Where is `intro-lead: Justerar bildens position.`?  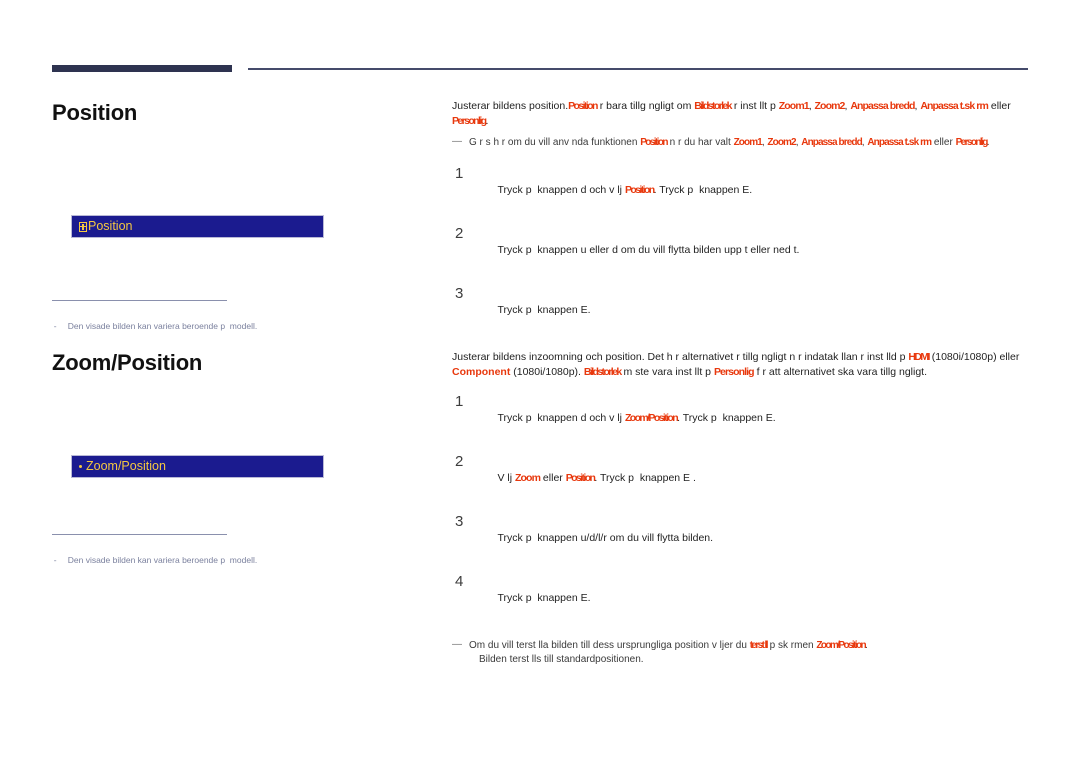 intro-lead: Justerar bildens position. is located at coordinates (510, 106).